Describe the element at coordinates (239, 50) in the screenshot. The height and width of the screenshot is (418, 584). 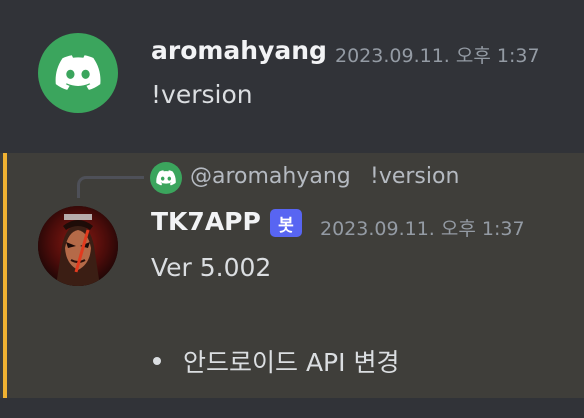
I see `message-author: aromahyang` at that location.